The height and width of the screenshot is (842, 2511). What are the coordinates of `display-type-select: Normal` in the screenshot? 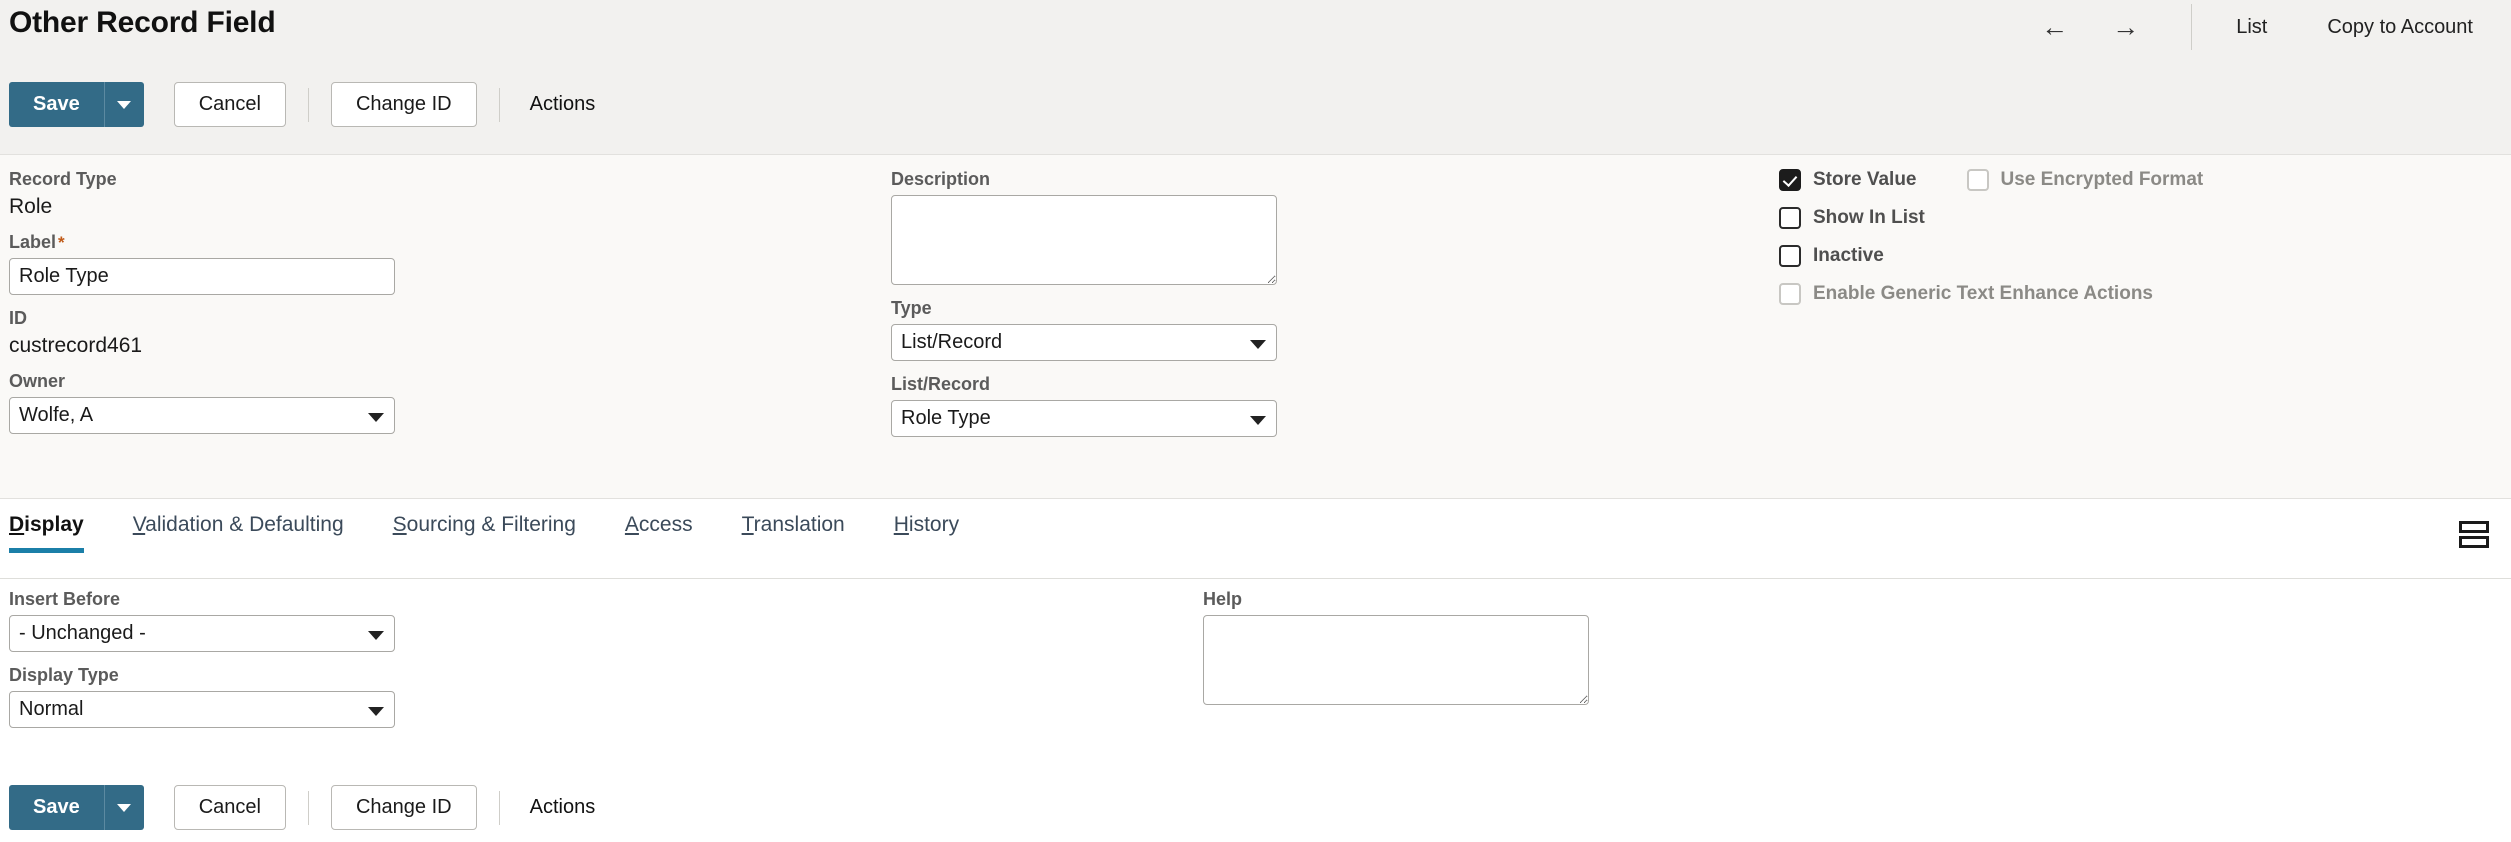 It's located at (202, 709).